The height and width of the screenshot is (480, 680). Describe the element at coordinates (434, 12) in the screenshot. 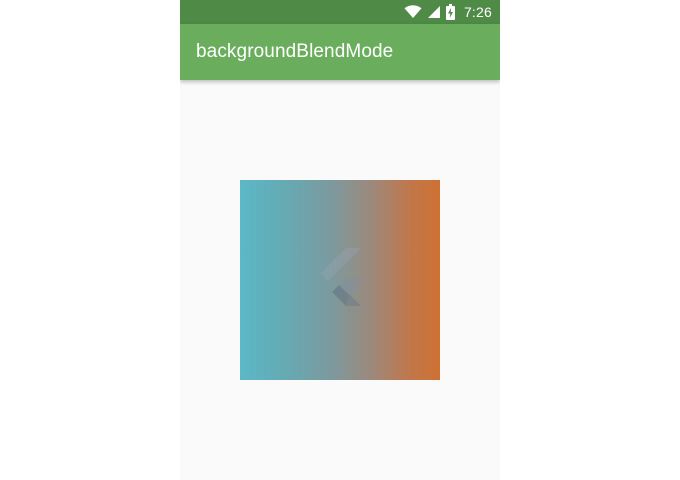

I see `cell-signal-icon` at that location.